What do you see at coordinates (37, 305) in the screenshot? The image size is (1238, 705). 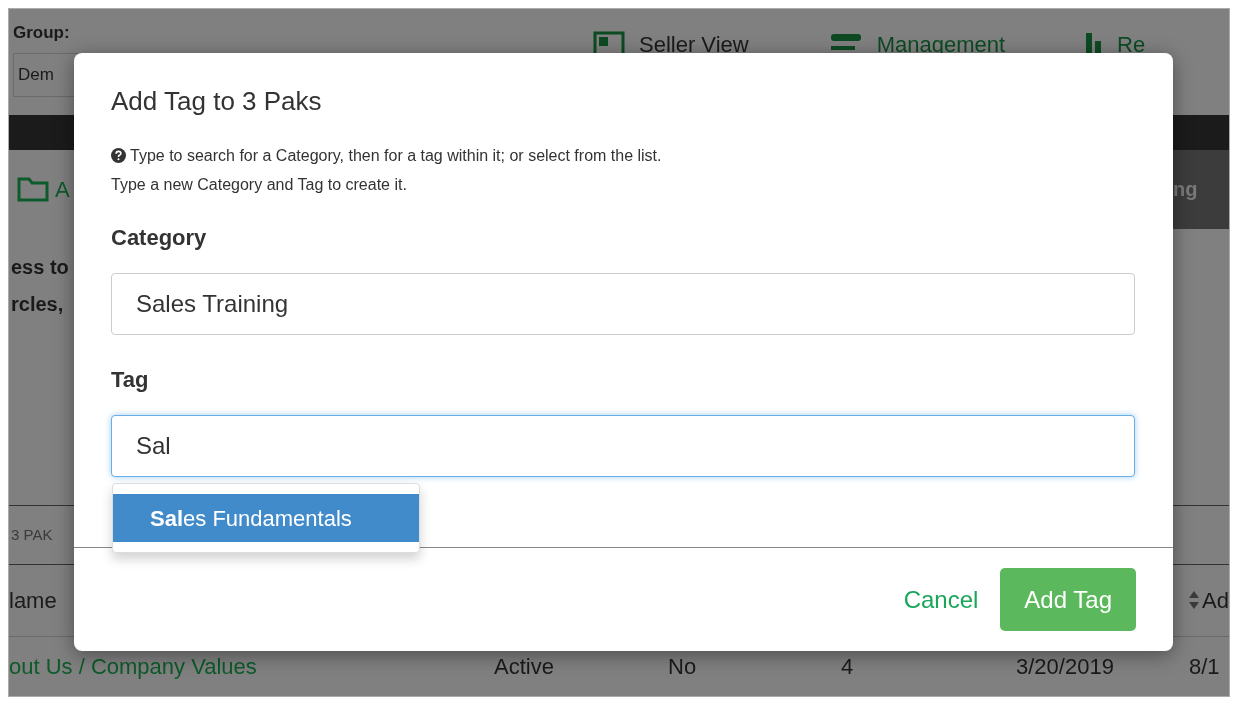 I see `intro-text: rcles,` at bounding box center [37, 305].